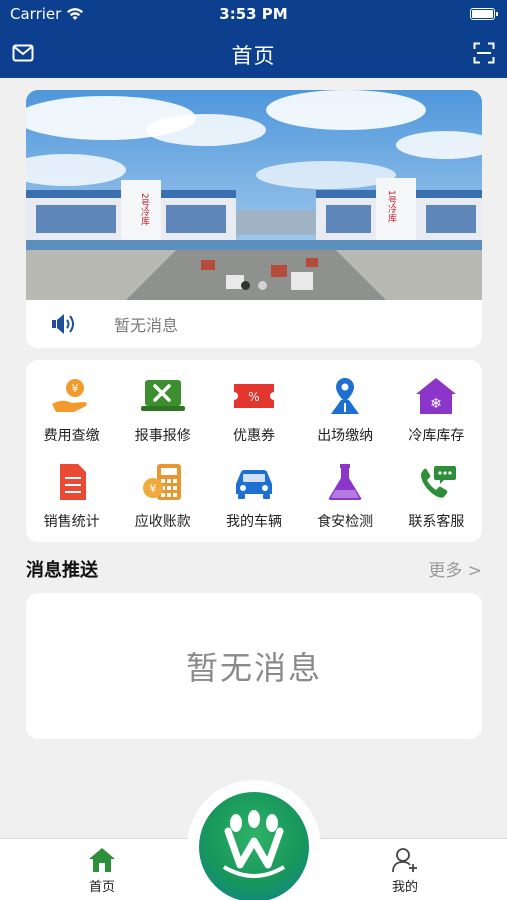 The image size is (507, 900). I want to click on home-icon, so click(102, 860).